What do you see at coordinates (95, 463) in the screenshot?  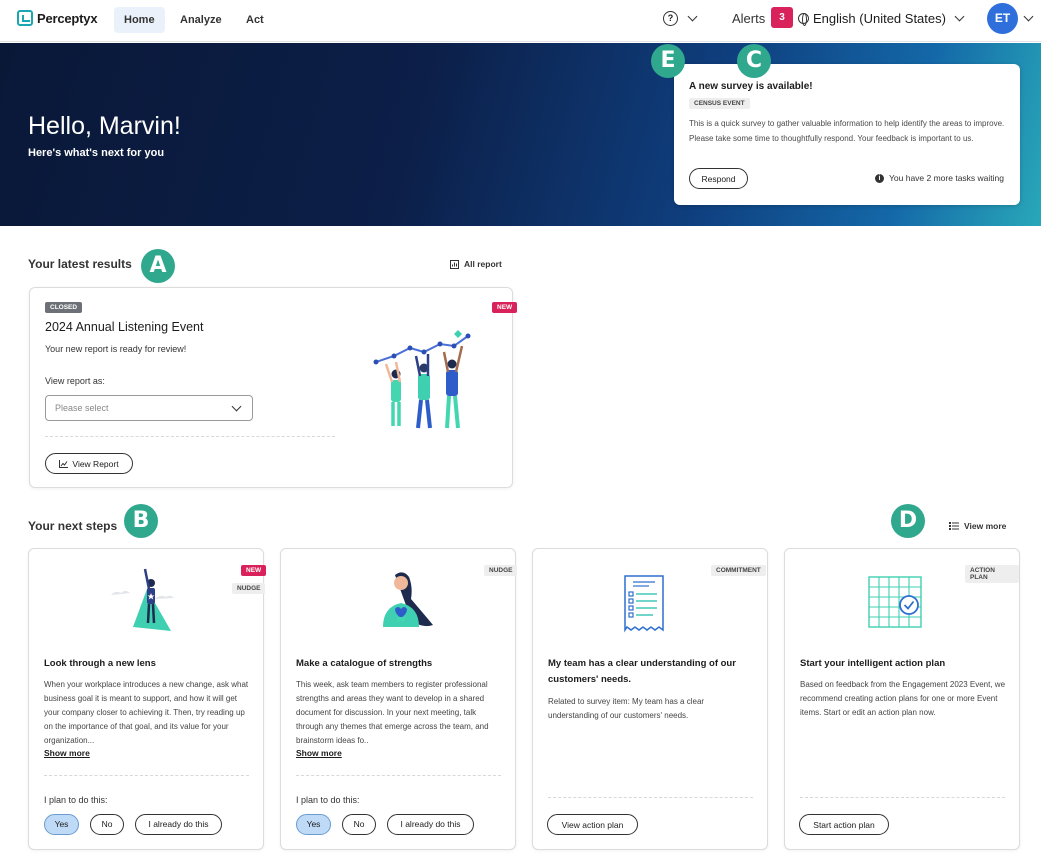 I see `view-report-label: View Report` at bounding box center [95, 463].